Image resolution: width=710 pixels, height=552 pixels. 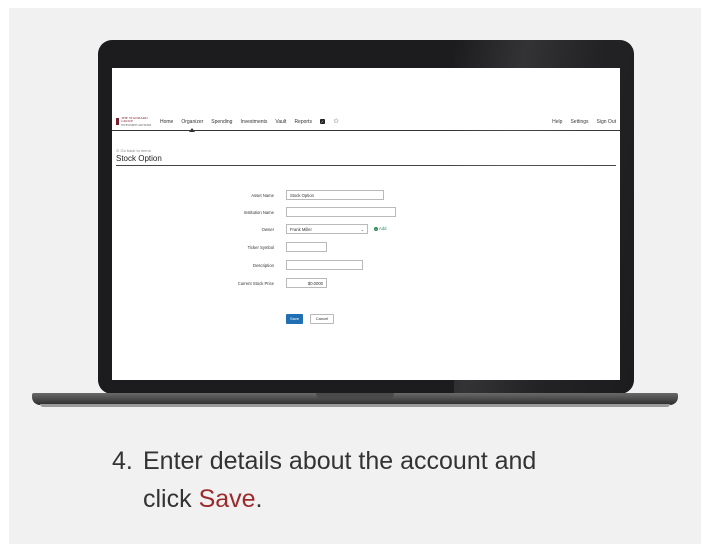 What do you see at coordinates (306, 247) in the screenshot?
I see `ticker-symbol-input` at bounding box center [306, 247].